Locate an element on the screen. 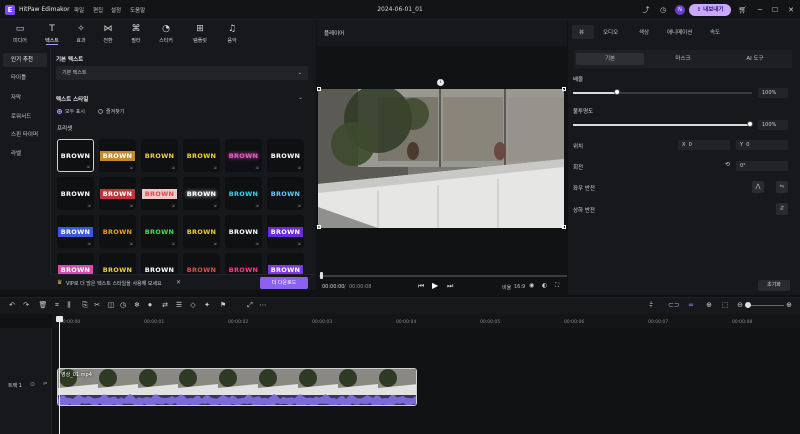 Image resolution: width=800 pixels, height=434 pixels. crop-icon: ⌗ is located at coordinates (57, 305).